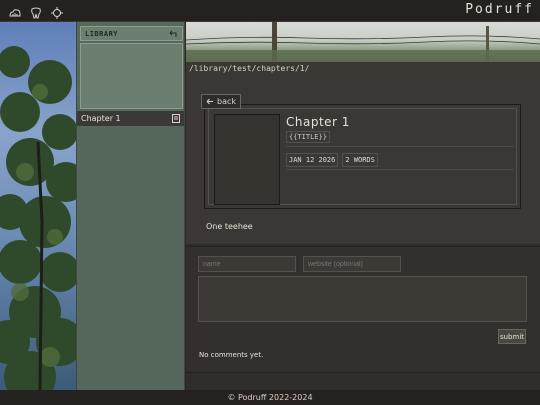 Image resolution: width=540 pixels, height=405 pixels. What do you see at coordinates (270, 397) in the screenshot?
I see `site-footer: © Podruff 2022-2024` at bounding box center [270, 397].